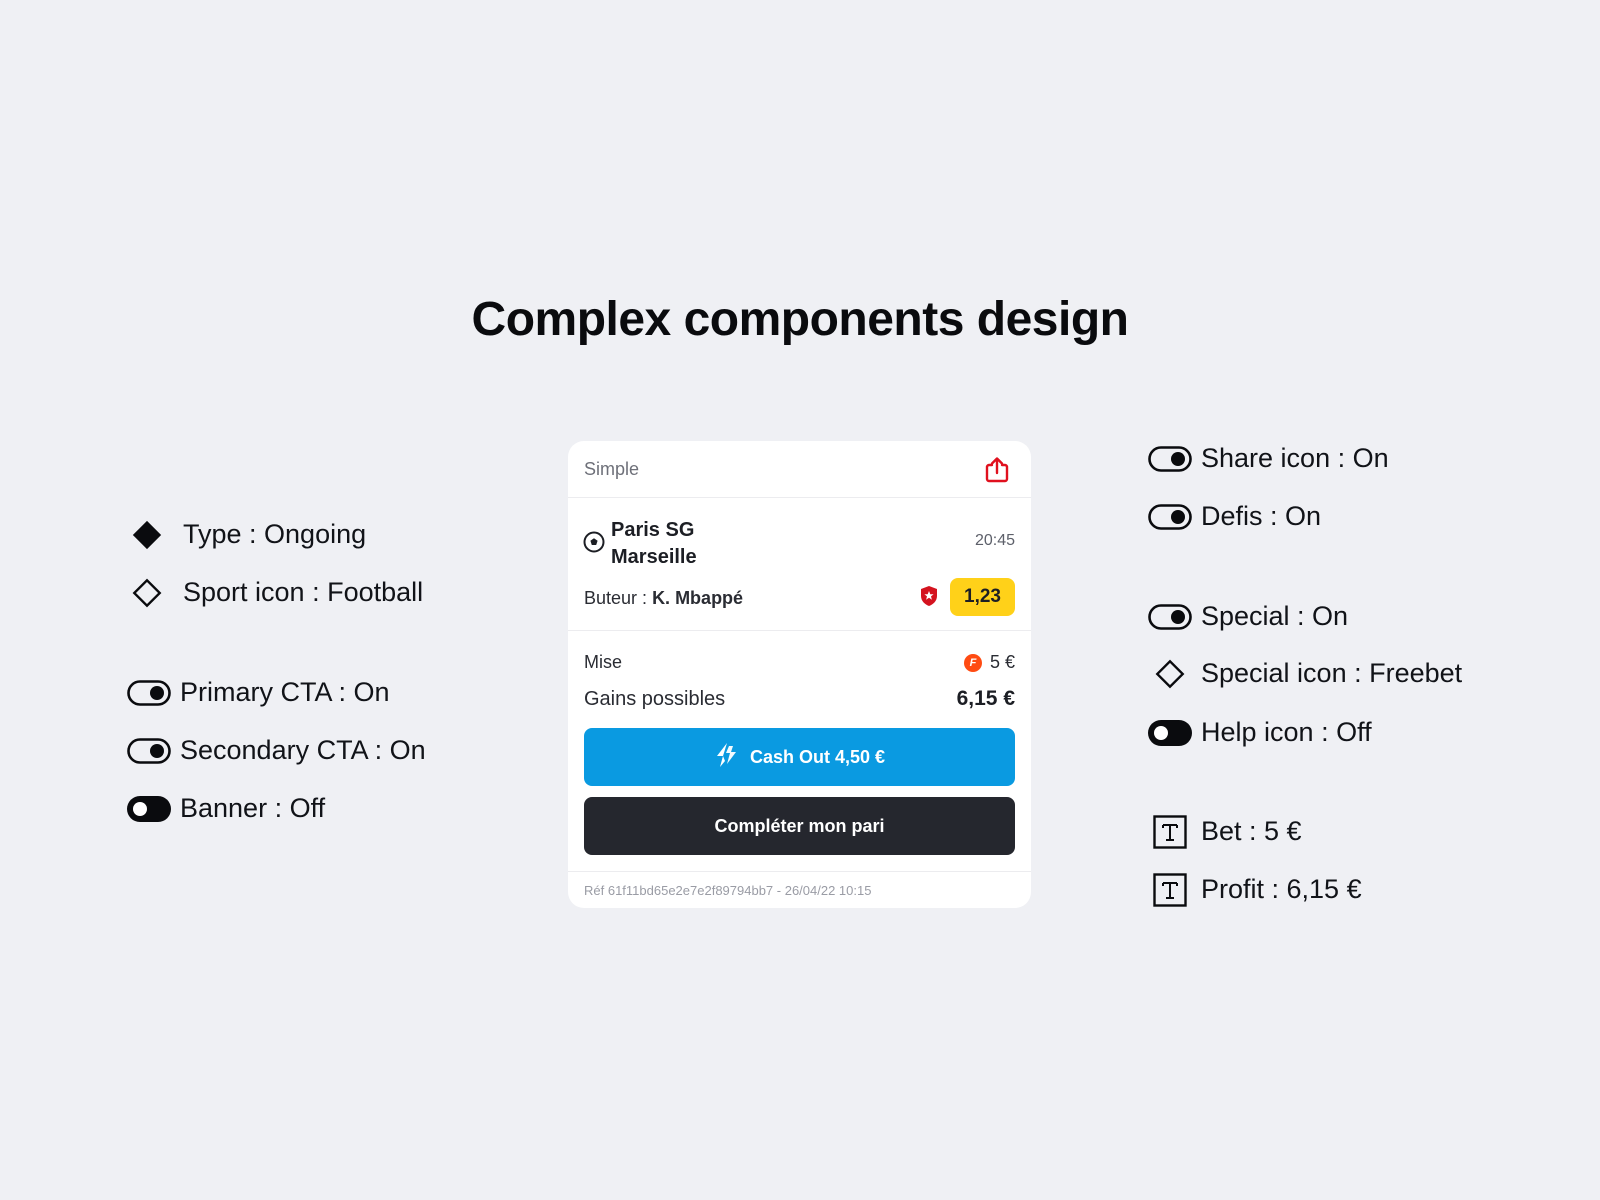  Describe the element at coordinates (994, 540) in the screenshot. I see `event-time: 20:45` at that location.